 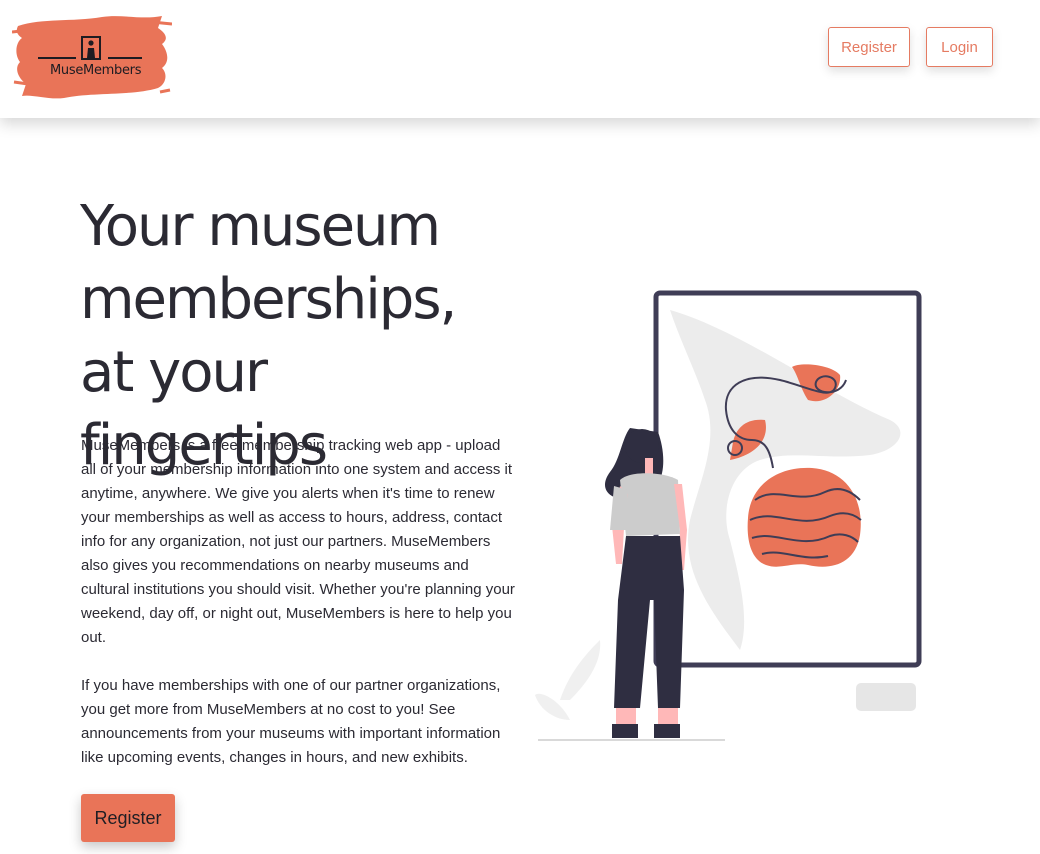 What do you see at coordinates (520, 59) in the screenshot?
I see `site-header: MuseMembers Register Login` at bounding box center [520, 59].